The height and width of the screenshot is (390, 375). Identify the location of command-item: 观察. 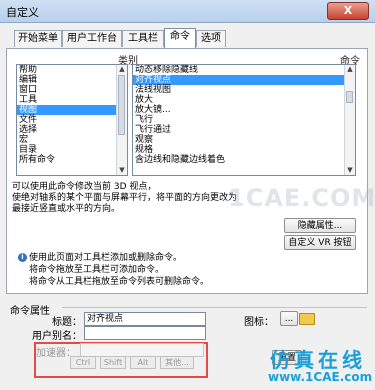
(244, 140).